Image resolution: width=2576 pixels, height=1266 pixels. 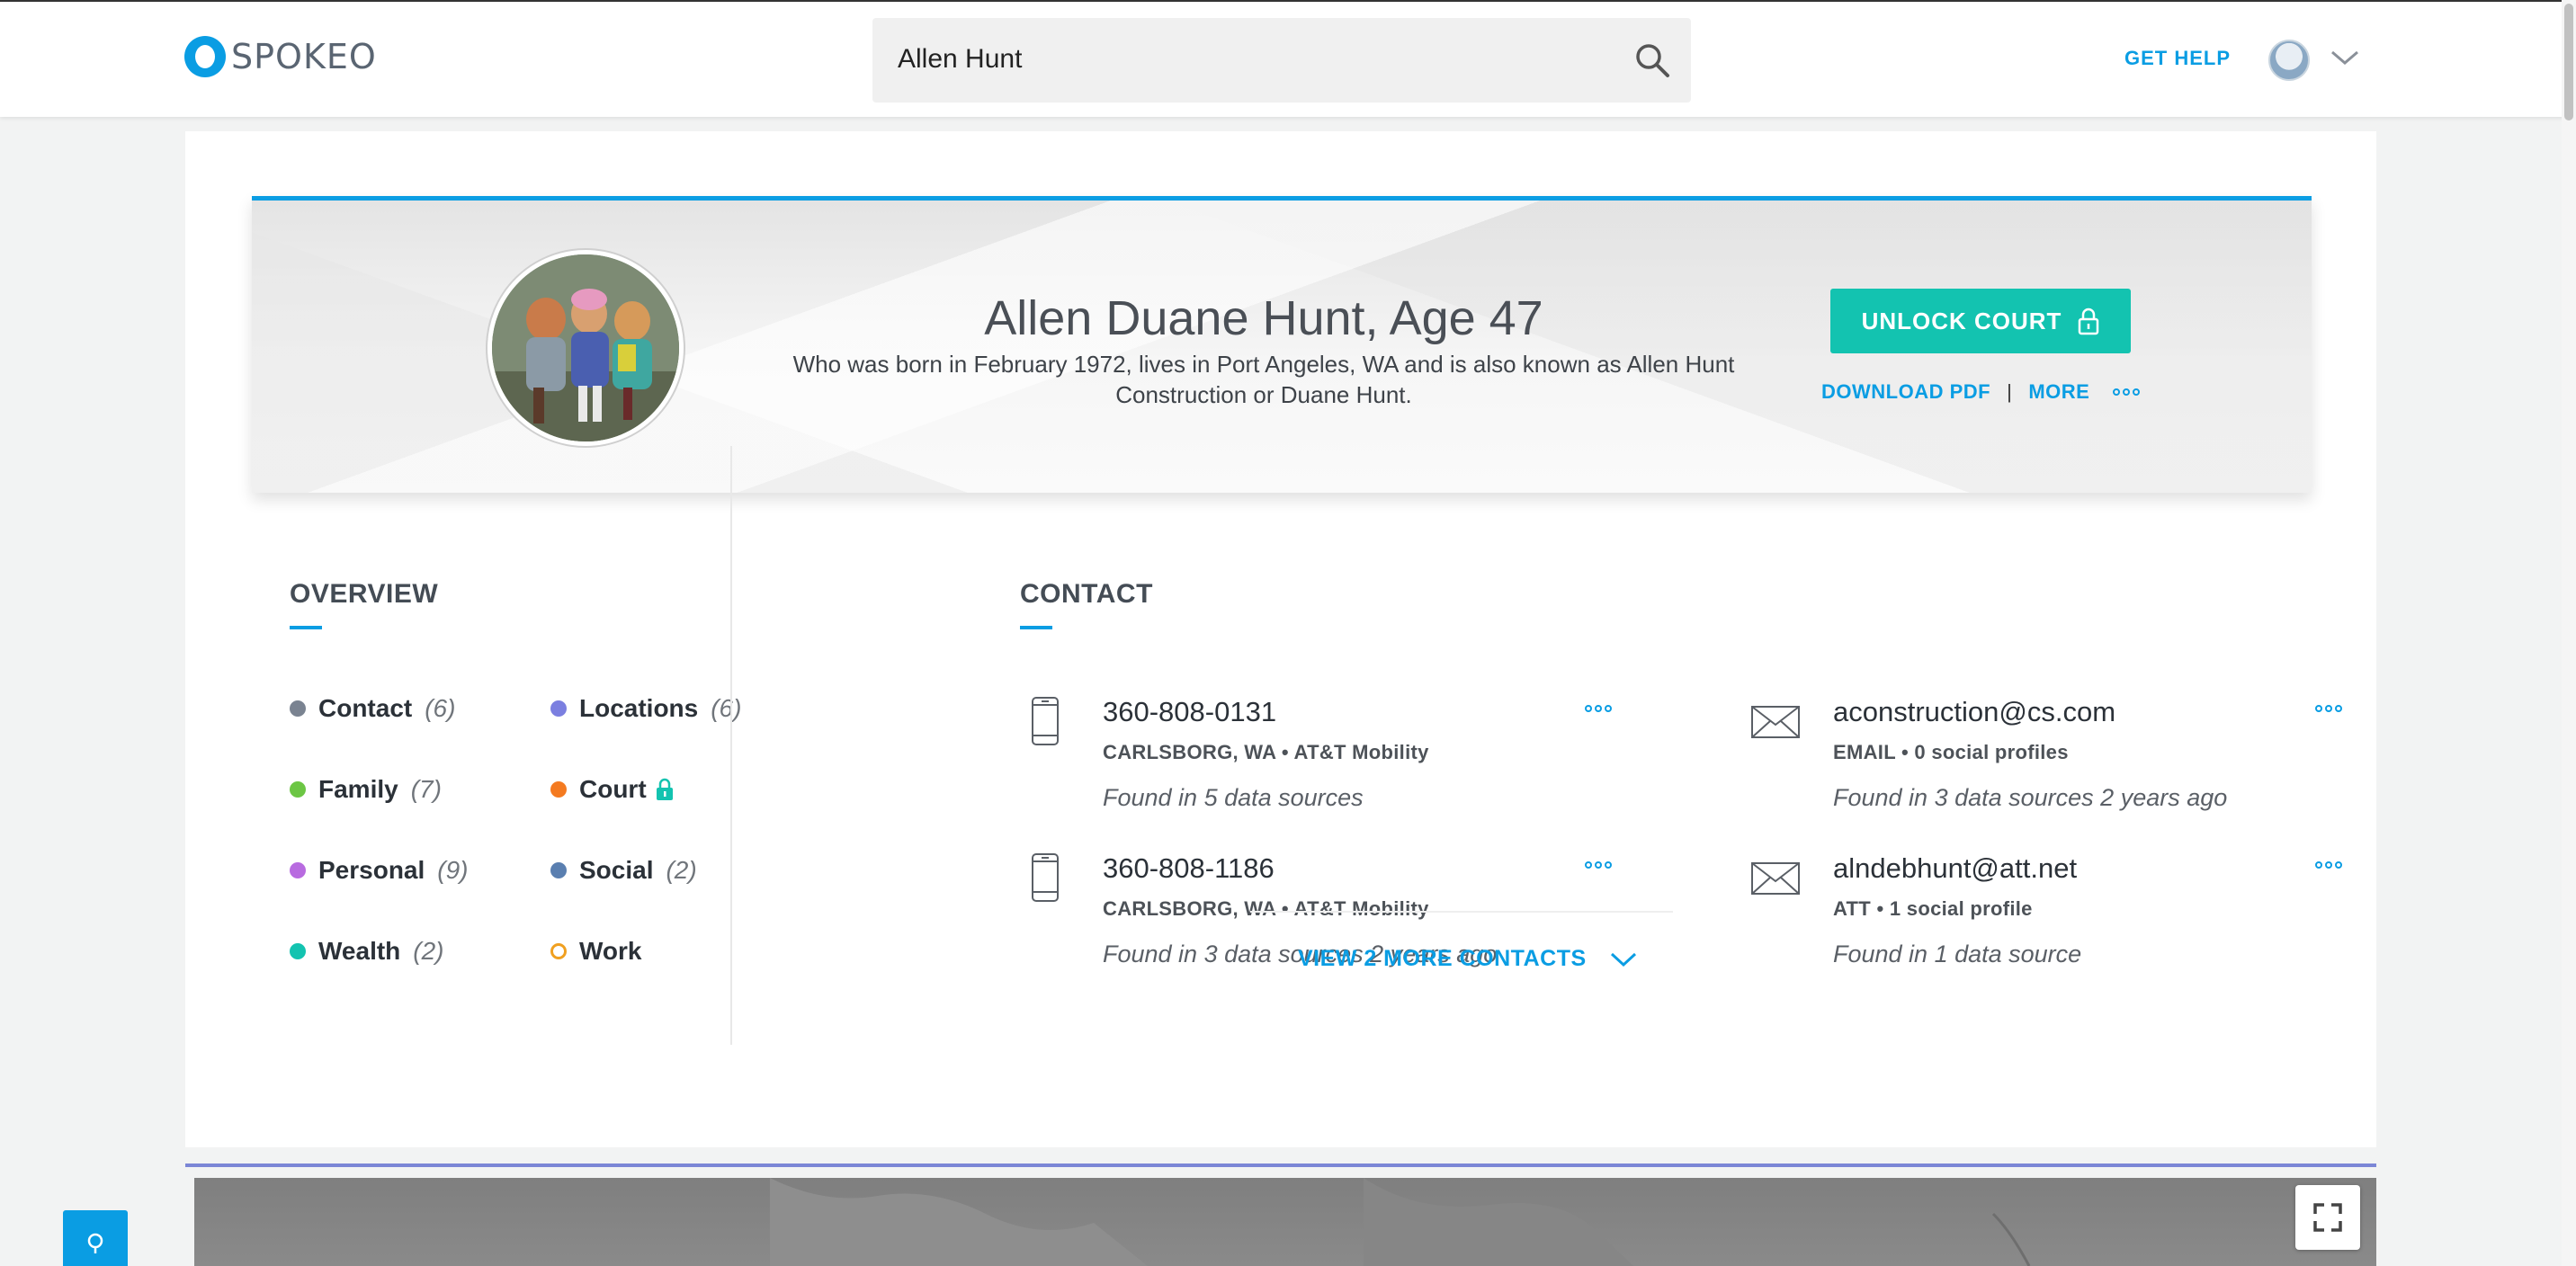 I want to click on court-lock-icon, so click(x=664, y=789).